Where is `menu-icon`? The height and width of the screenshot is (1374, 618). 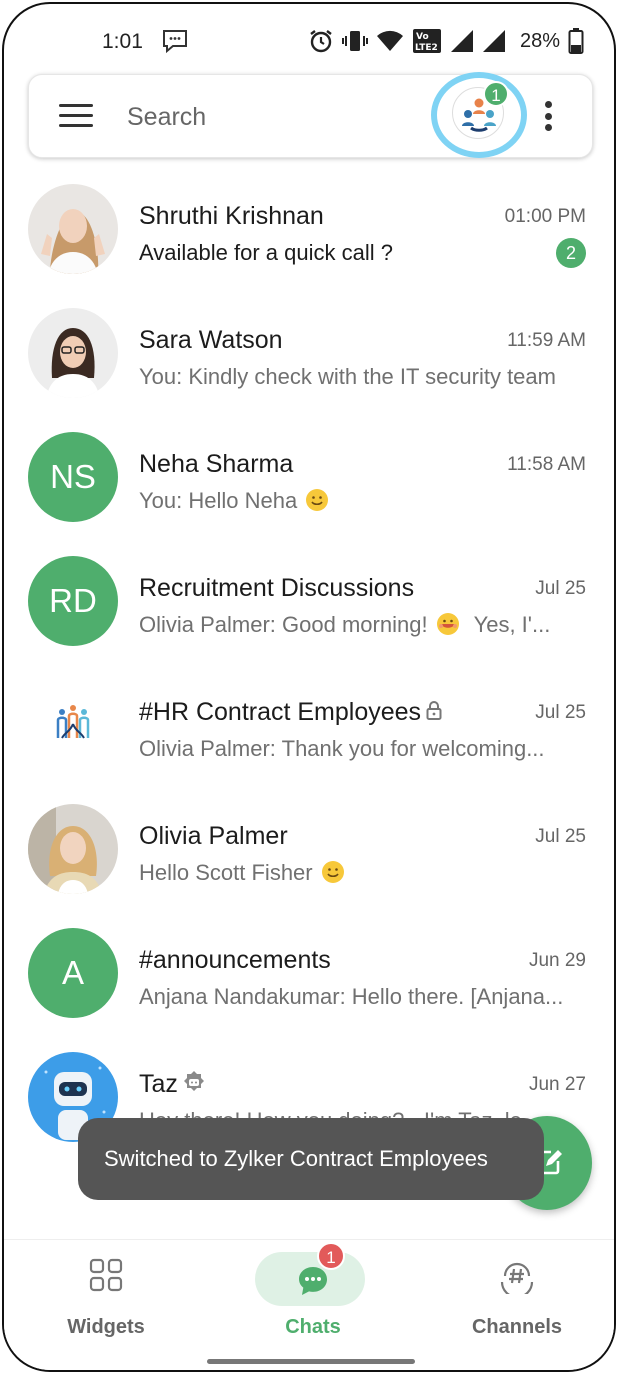
menu-icon is located at coordinates (76, 116).